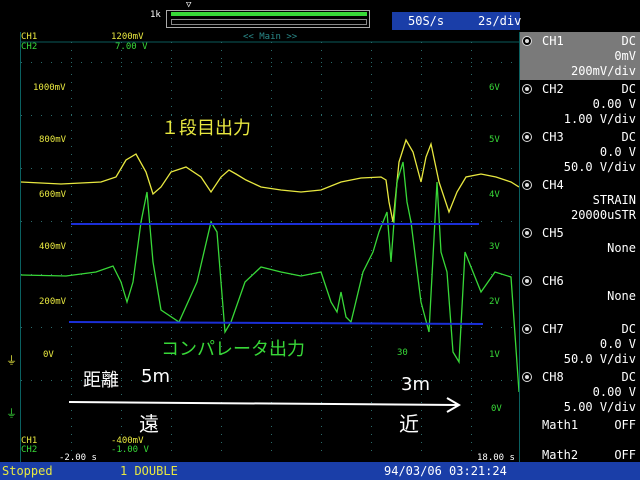 This screenshot has width=640, height=480. Describe the element at coordinates (49, 88) in the screenshot. I see `left-axis-label: 1000mV` at that location.